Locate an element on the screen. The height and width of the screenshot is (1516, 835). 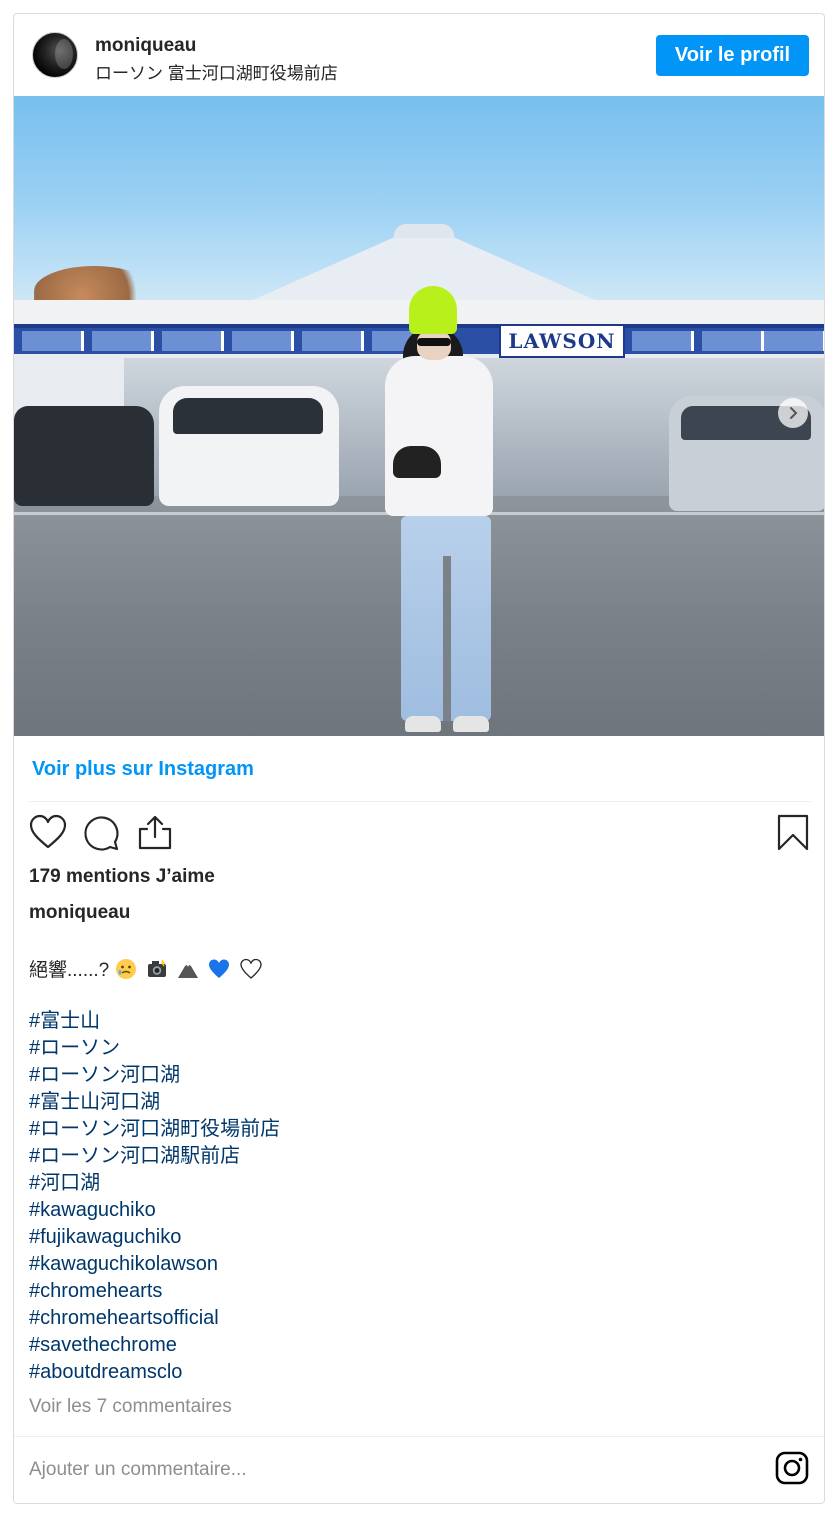
mountain-icon is located at coordinates (188, 969).